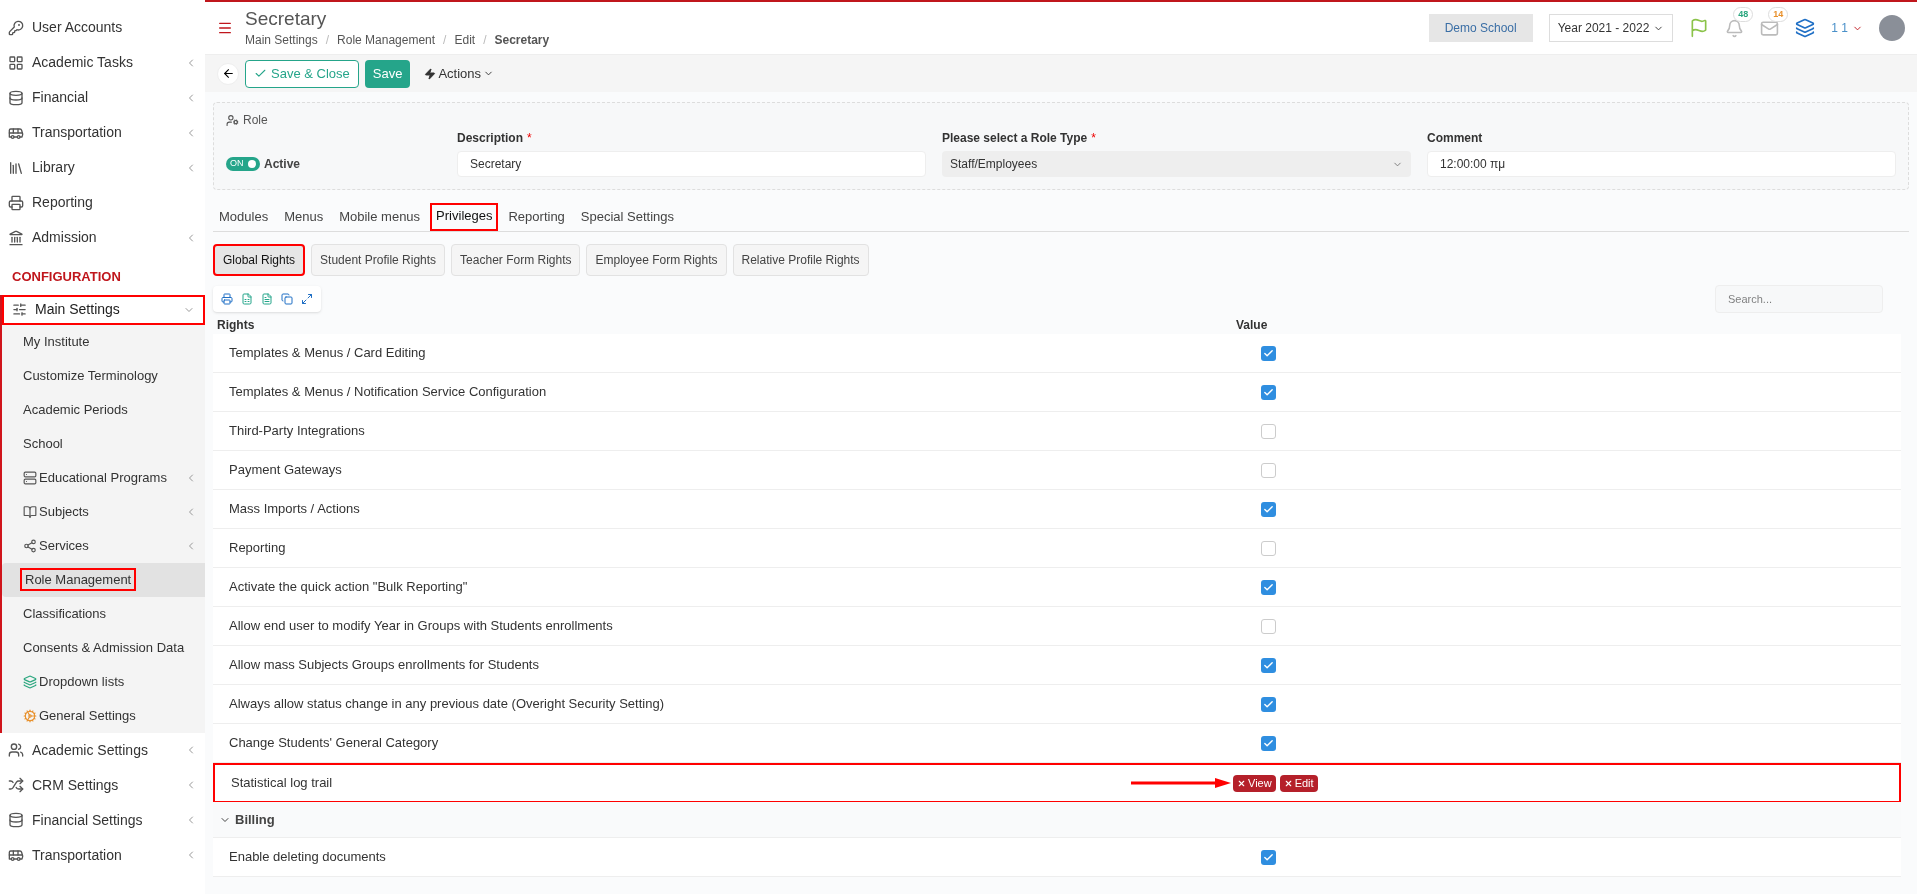 This screenshot has width=1917, height=894. Describe the element at coordinates (228, 73) in the screenshot. I see `back-button` at that location.